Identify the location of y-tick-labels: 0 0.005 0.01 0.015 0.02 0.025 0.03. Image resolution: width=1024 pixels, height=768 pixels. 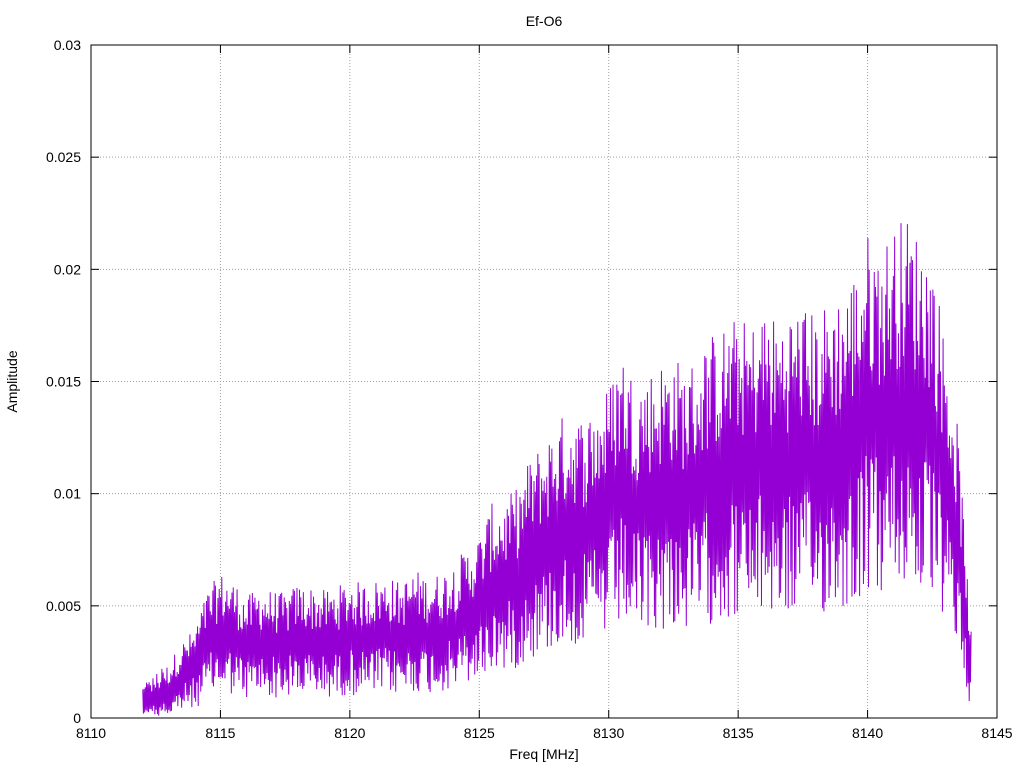
(63, 381).